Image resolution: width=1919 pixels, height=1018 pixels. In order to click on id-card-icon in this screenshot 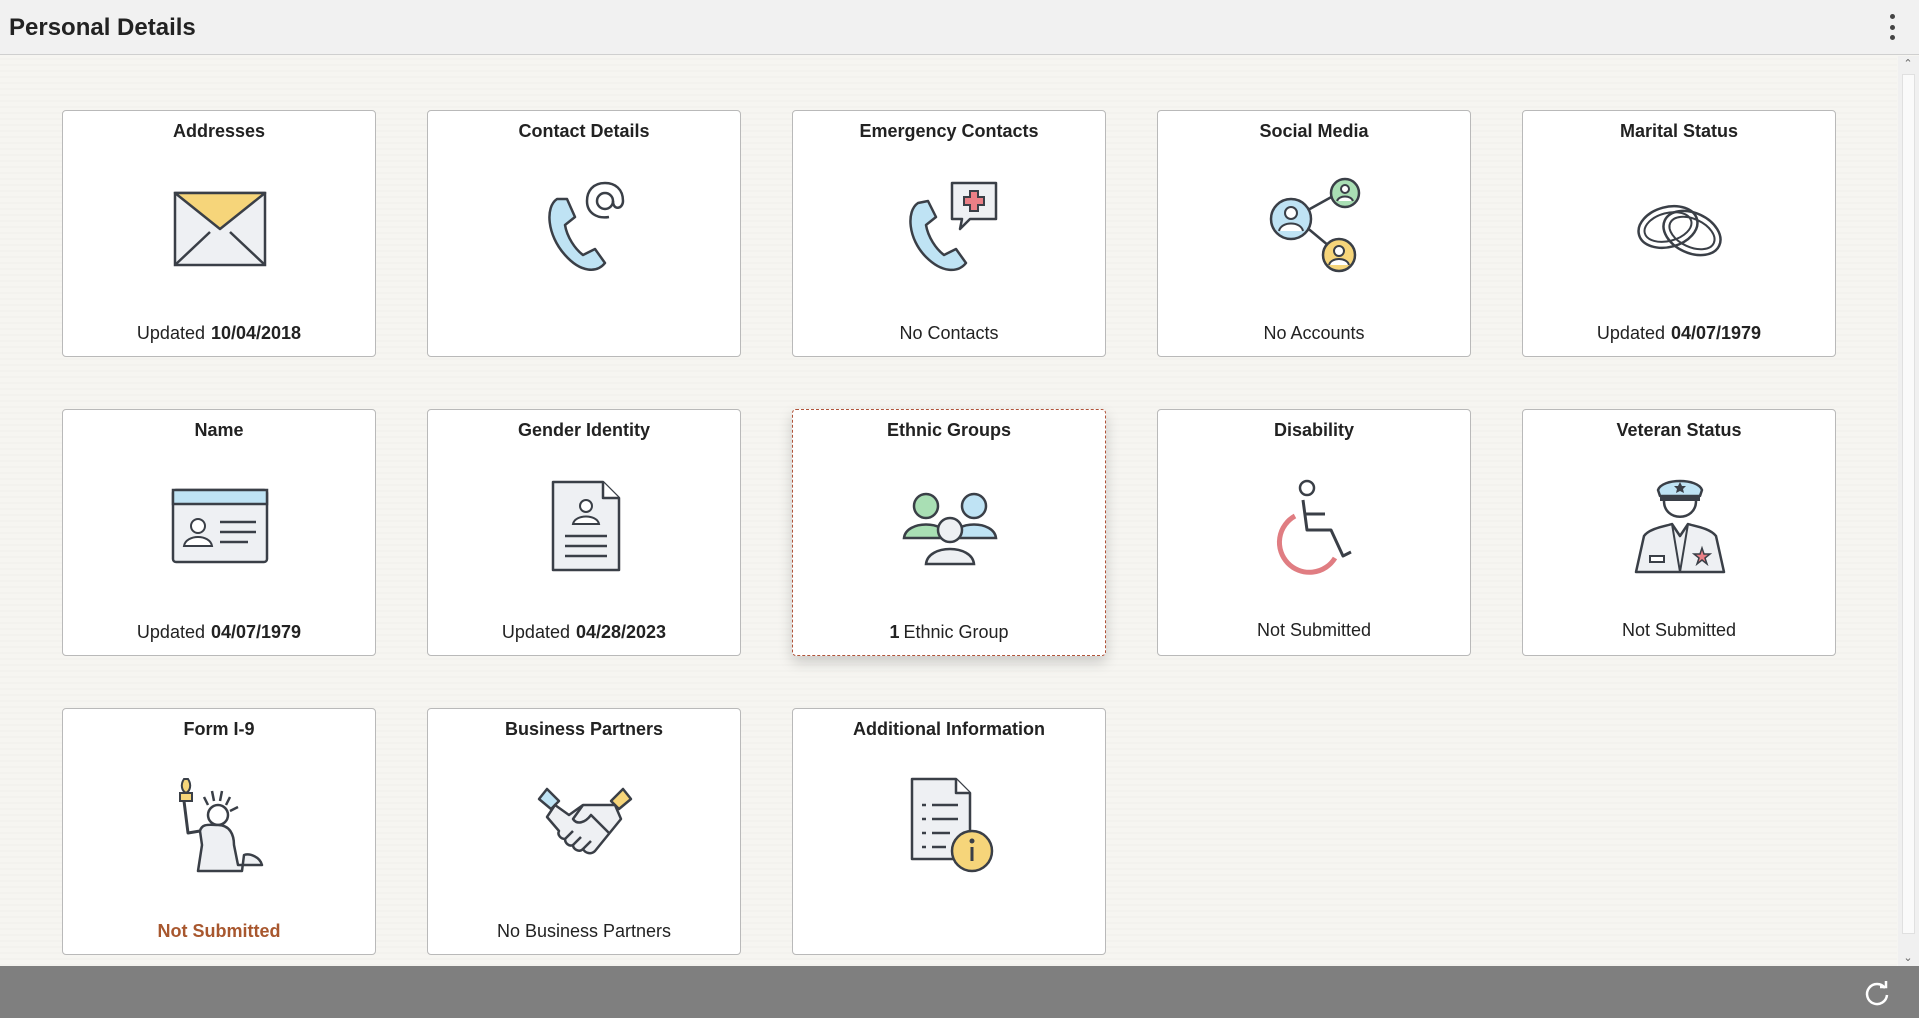, I will do `click(220, 526)`.